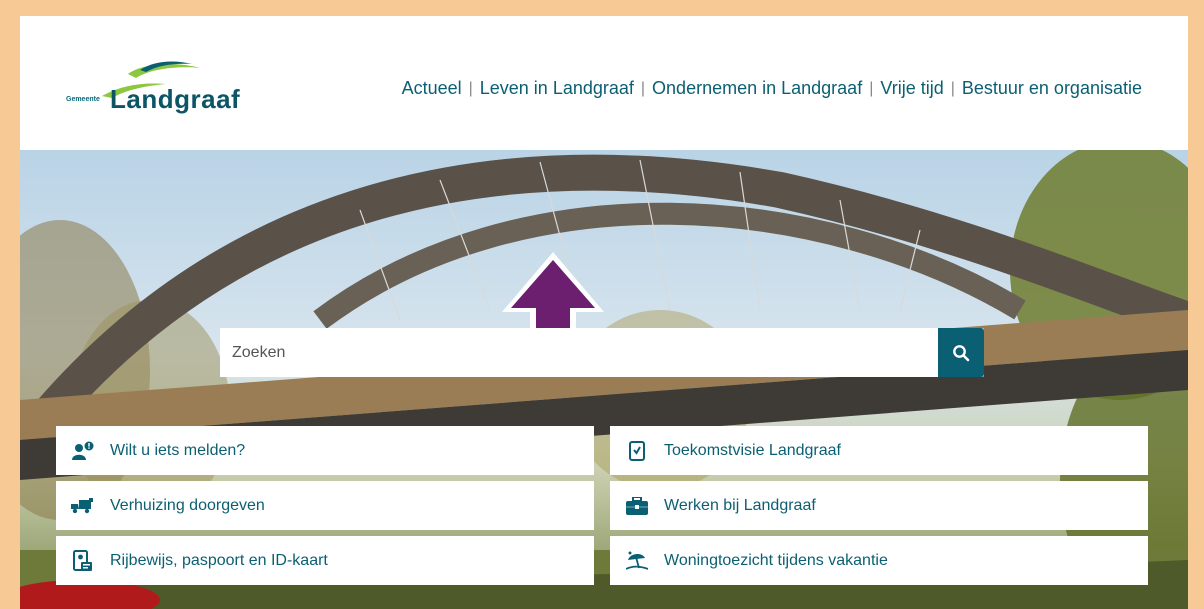 The width and height of the screenshot is (1204, 609). I want to click on report-person-icon, so click(83, 451).